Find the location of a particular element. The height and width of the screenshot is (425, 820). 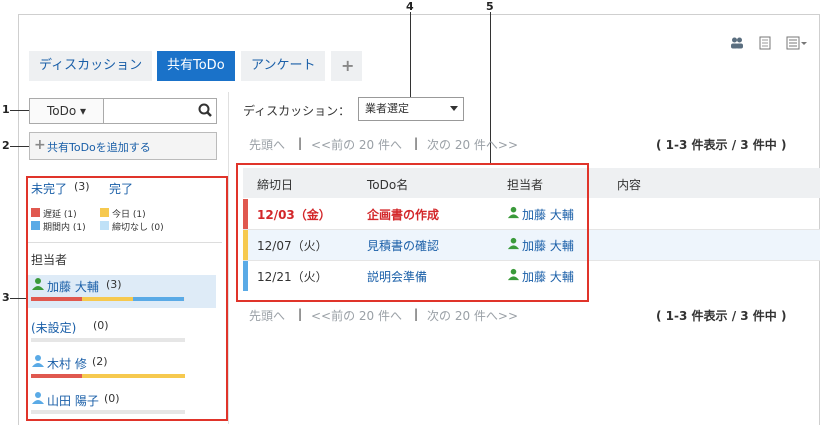

callout-3-line is located at coordinates (18, 298).